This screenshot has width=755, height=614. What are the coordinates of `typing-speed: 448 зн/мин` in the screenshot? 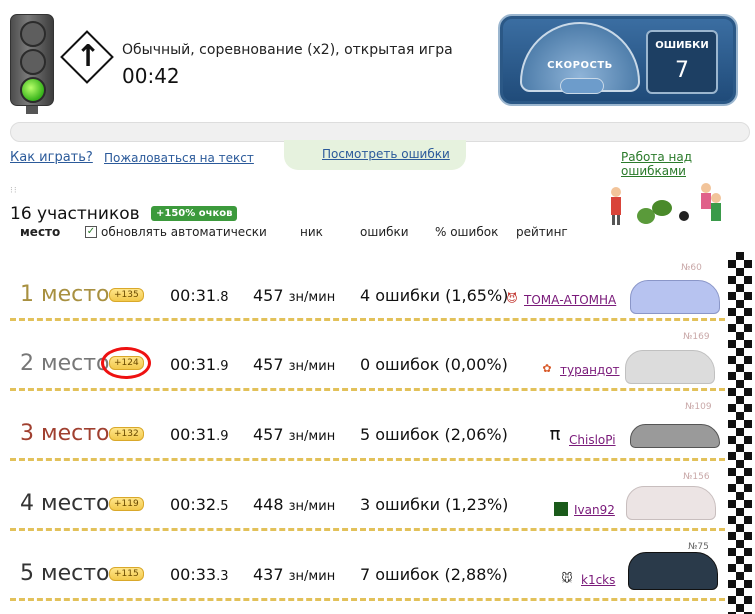 It's located at (294, 504).